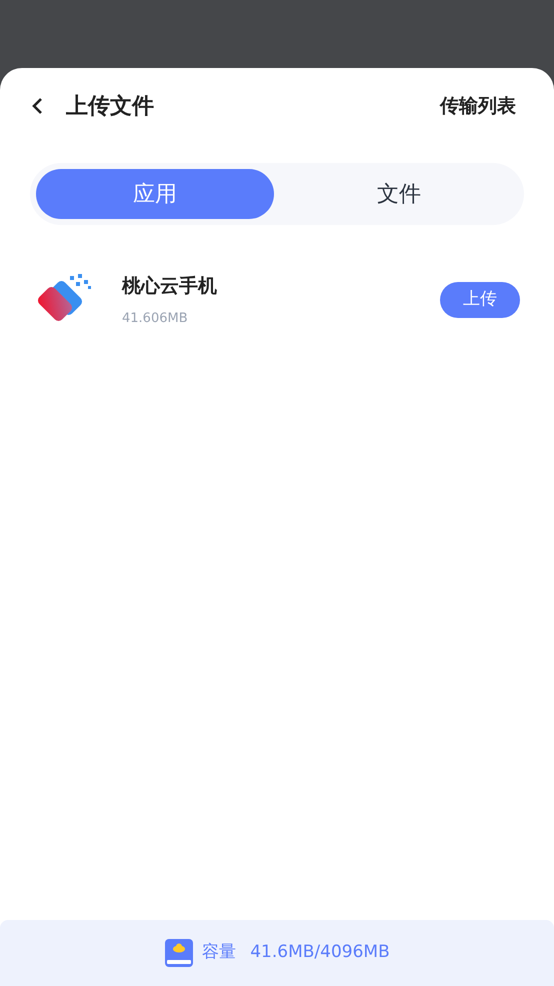 The image size is (554, 986). Describe the element at coordinates (155, 194) in the screenshot. I see `tab: 应用` at that location.